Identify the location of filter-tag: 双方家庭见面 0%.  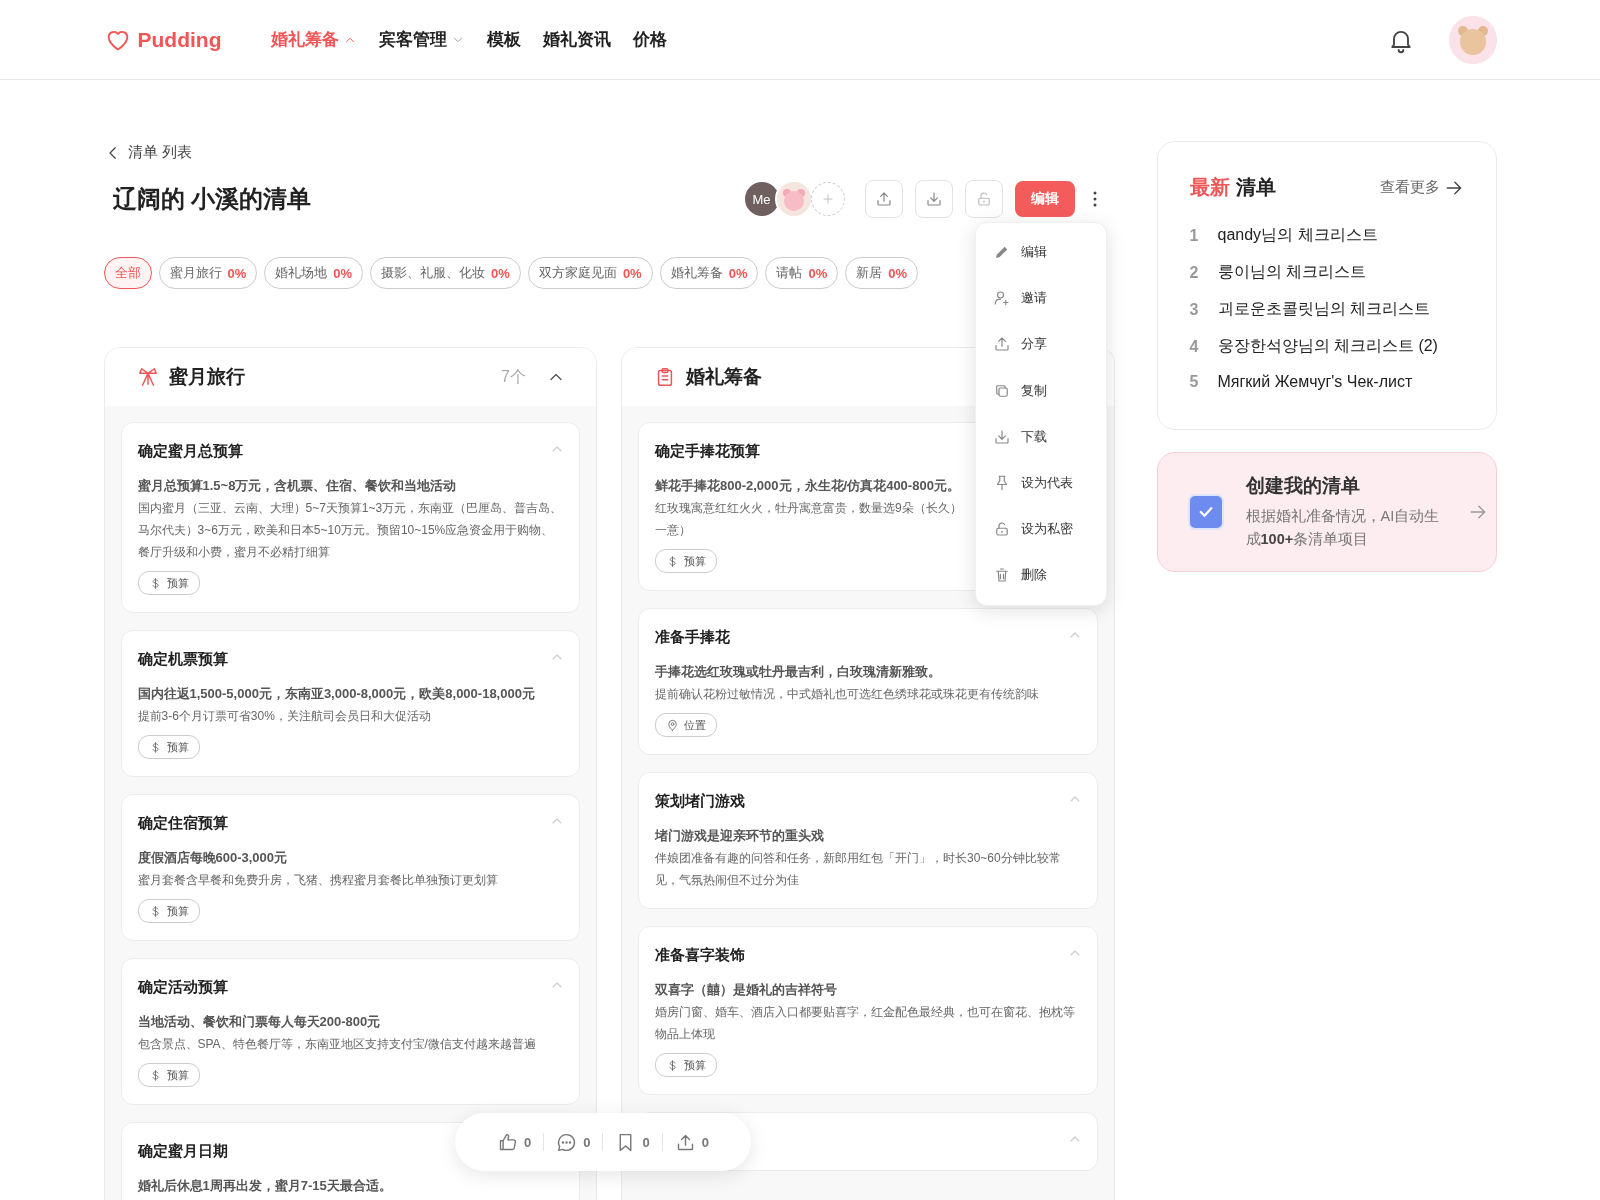
(590, 273).